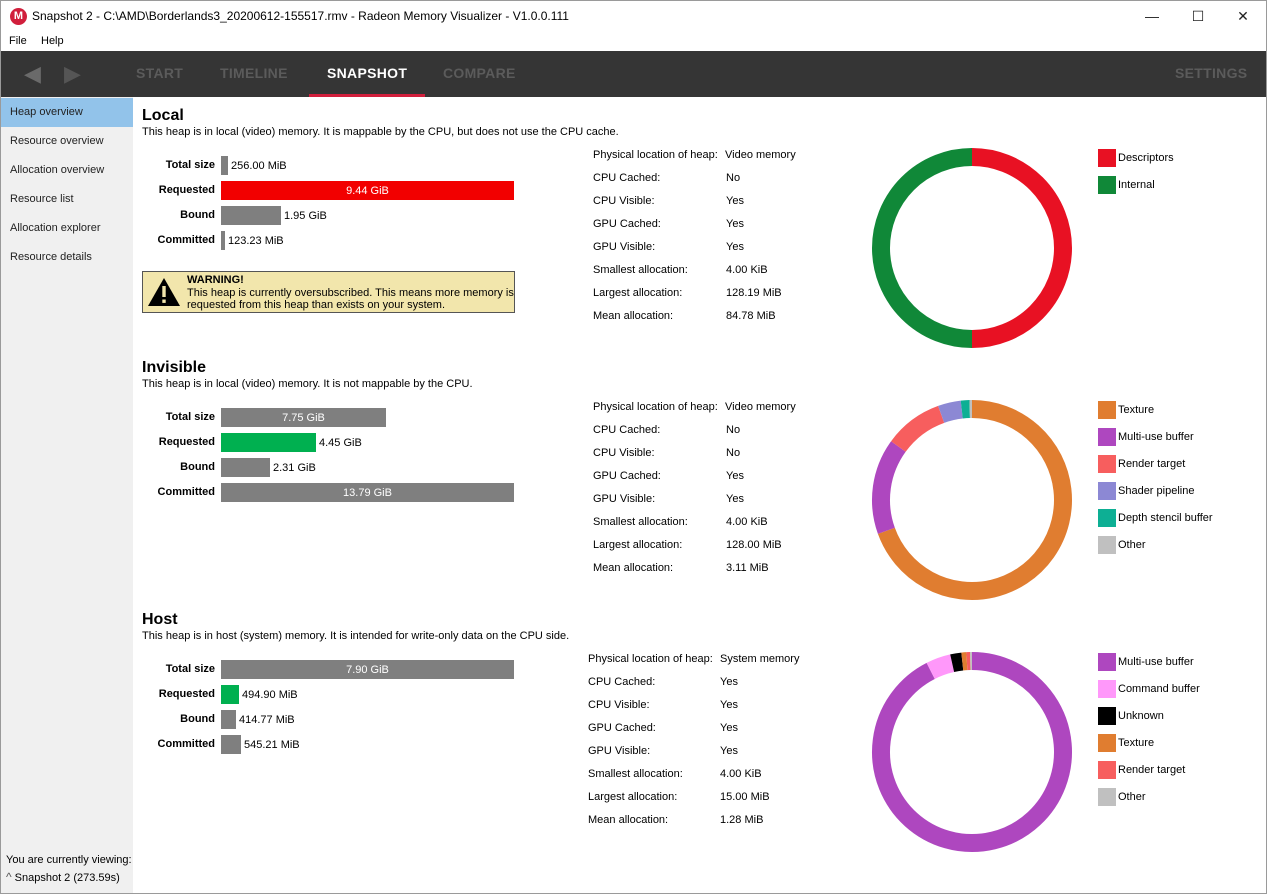  Describe the element at coordinates (67, 228) in the screenshot. I see `sidebar-item-allocation-explorer: Allocation explorer` at that location.